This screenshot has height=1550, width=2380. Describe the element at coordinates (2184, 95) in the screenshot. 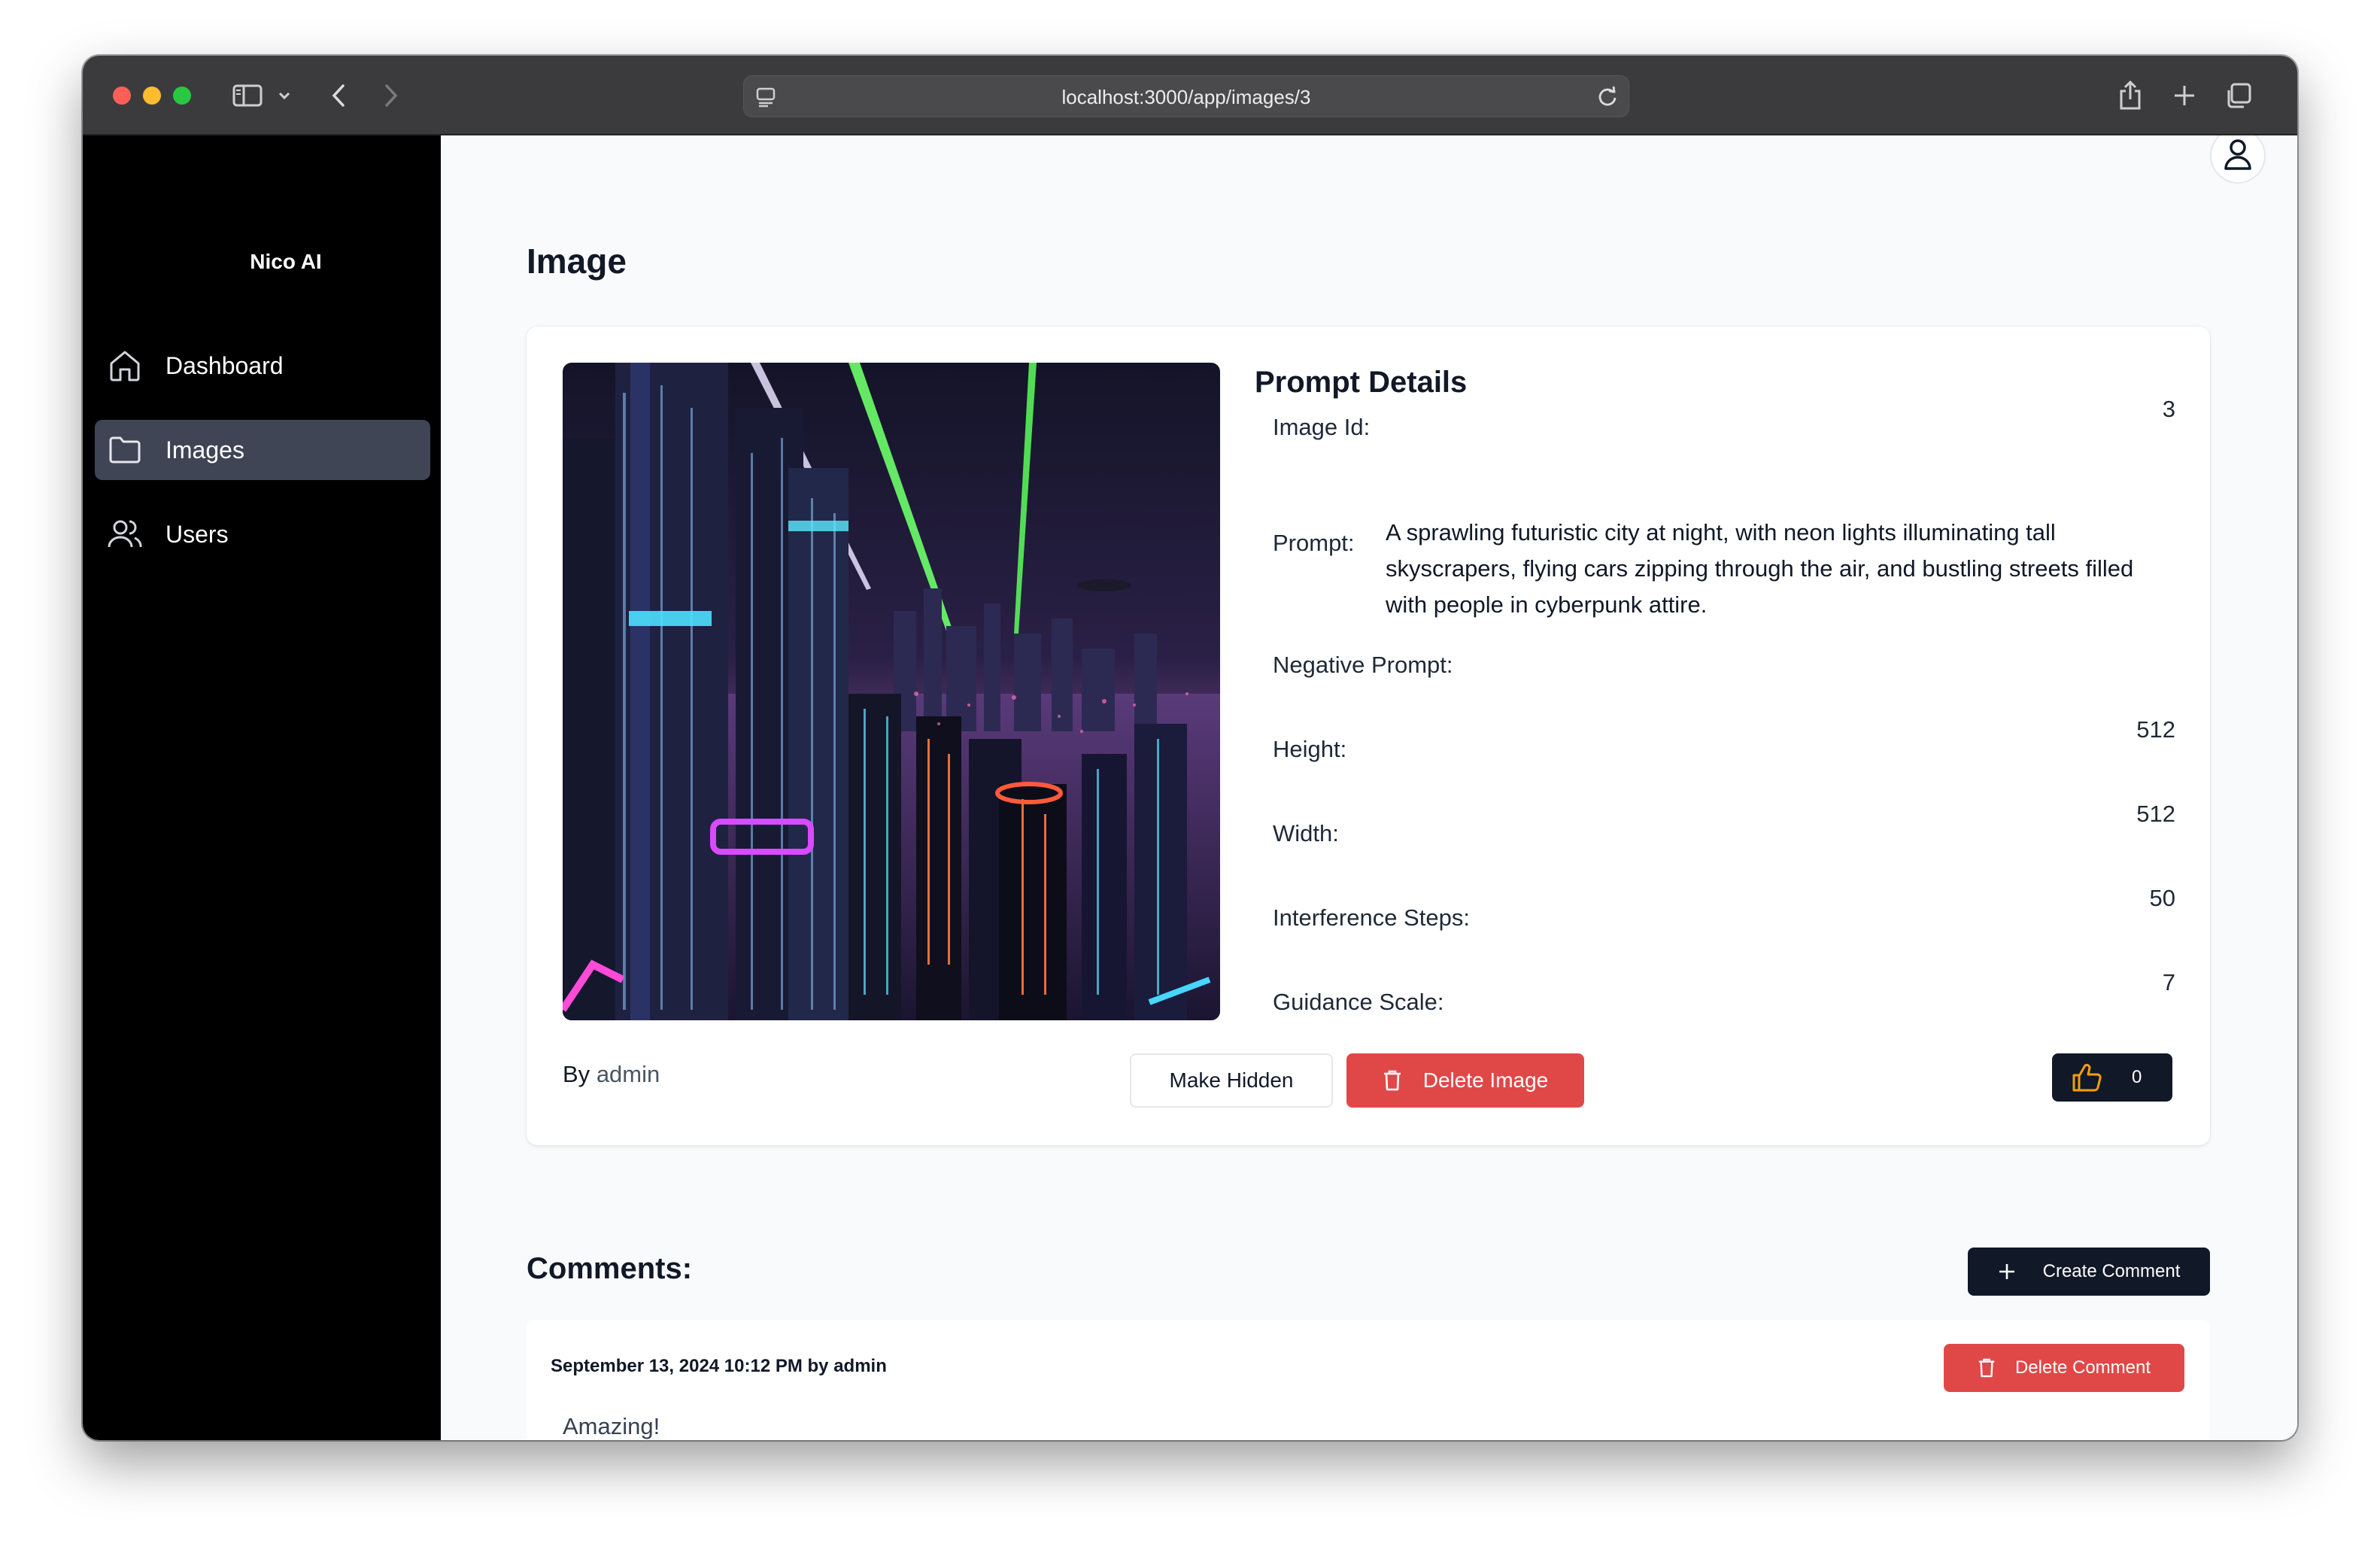

I see `new-tab-icon` at that location.